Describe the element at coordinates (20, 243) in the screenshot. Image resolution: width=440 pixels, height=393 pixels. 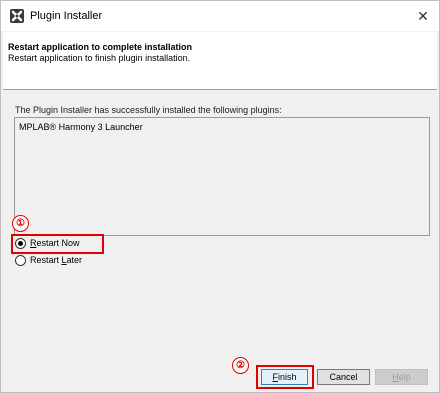
I see `radio-selected-icon` at that location.